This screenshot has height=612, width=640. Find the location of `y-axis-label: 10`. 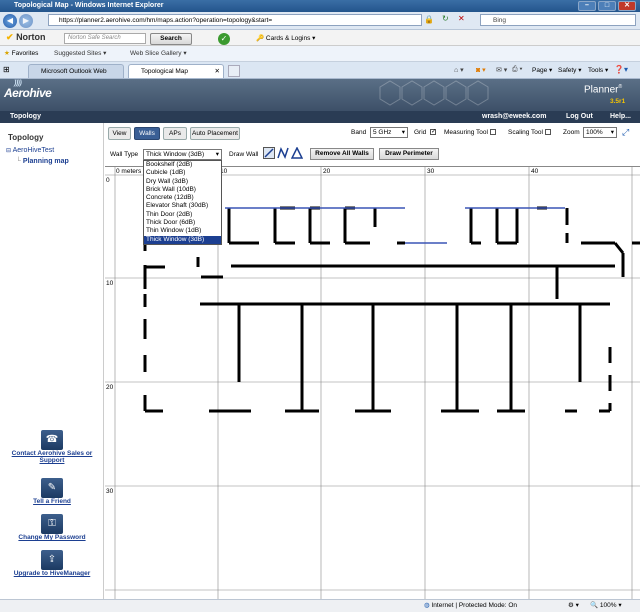

y-axis-label: 10 is located at coordinates (110, 283).